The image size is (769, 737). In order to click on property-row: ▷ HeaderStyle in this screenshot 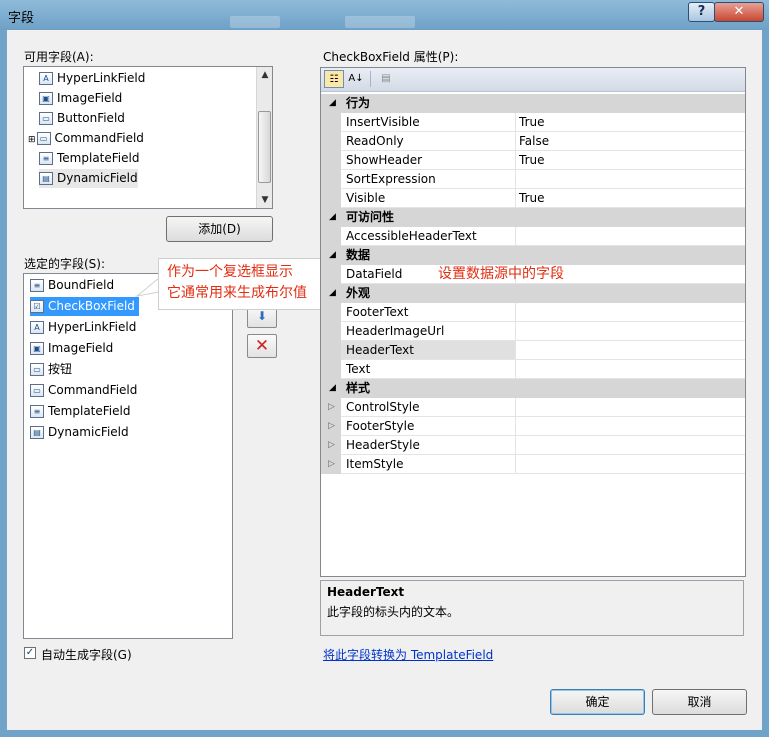, I will do `click(533, 445)`.